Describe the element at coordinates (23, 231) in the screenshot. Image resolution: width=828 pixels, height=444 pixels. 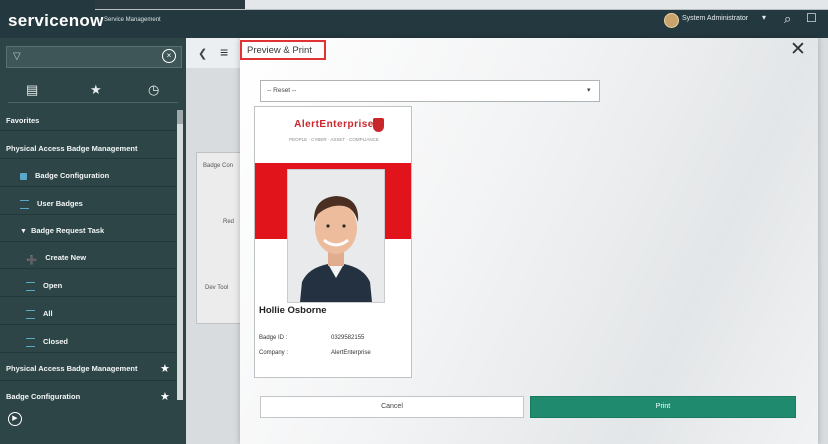
I see `chevron-down-icon: ▼` at that location.